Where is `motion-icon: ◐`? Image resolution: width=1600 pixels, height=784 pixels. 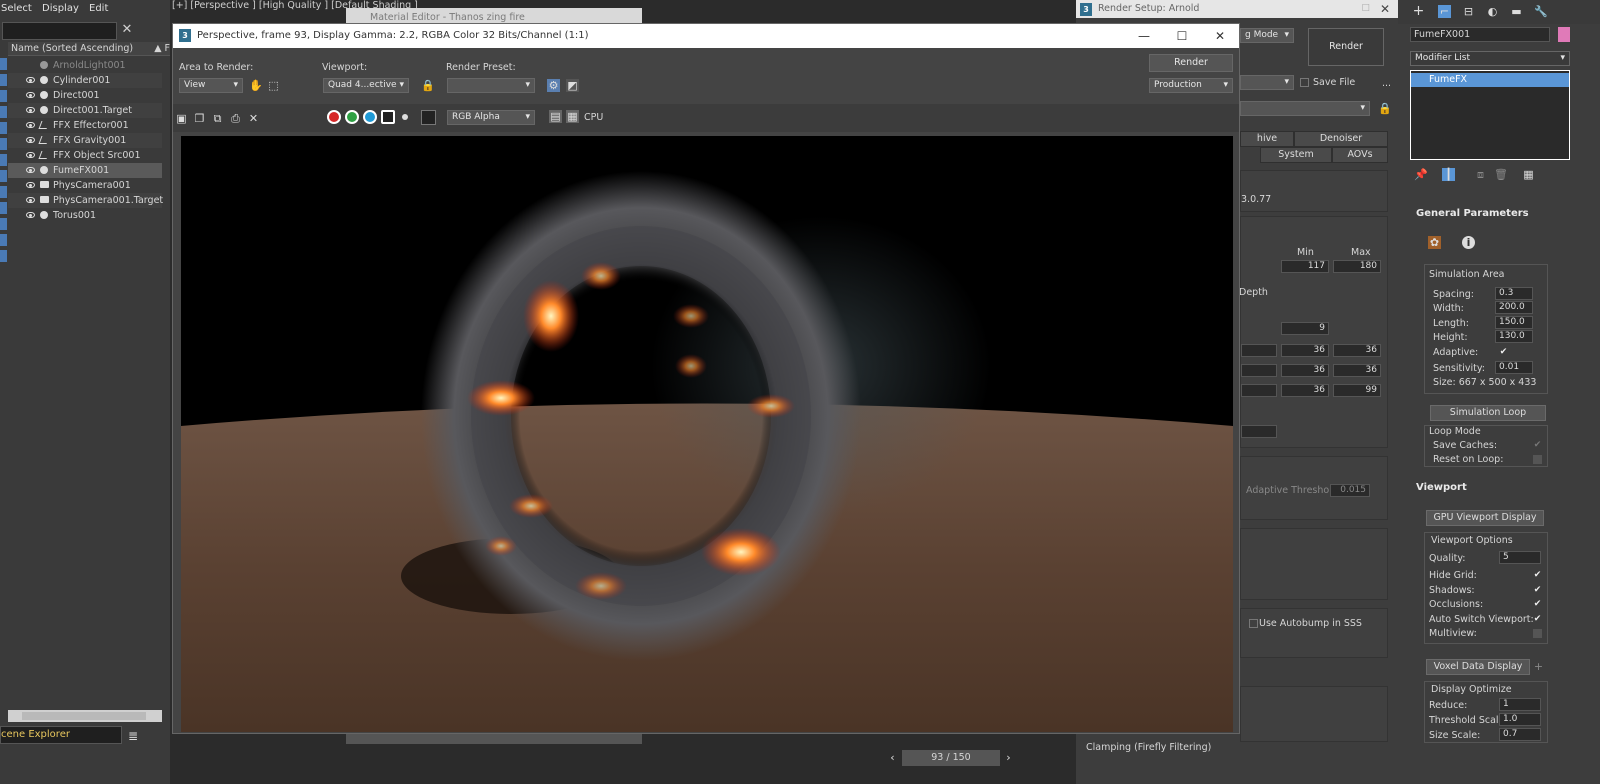 motion-icon: ◐ is located at coordinates (1492, 11).